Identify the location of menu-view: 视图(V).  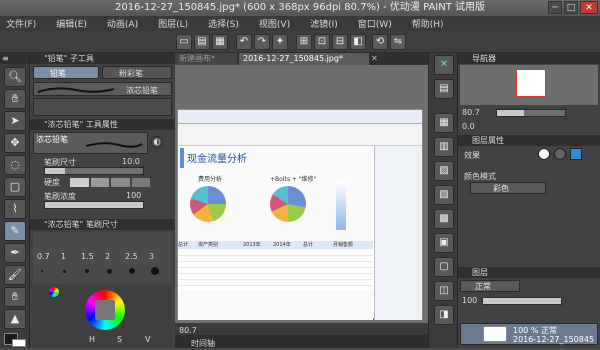
(274, 23).